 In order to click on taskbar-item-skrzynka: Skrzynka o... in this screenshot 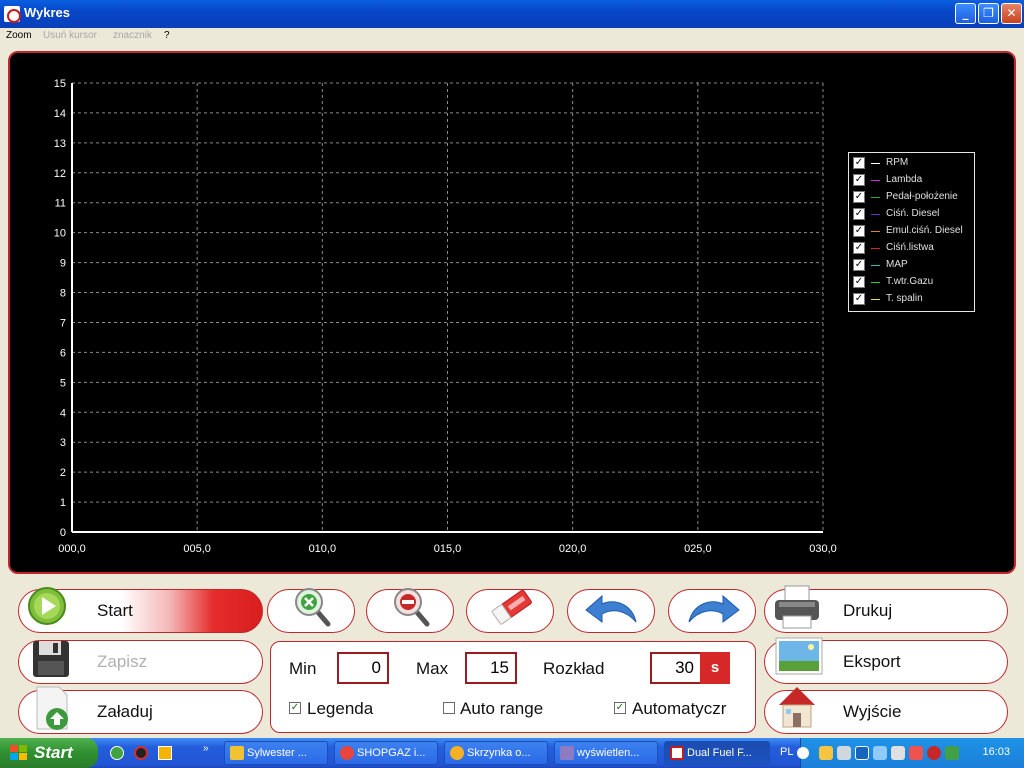, I will do `click(496, 753)`.